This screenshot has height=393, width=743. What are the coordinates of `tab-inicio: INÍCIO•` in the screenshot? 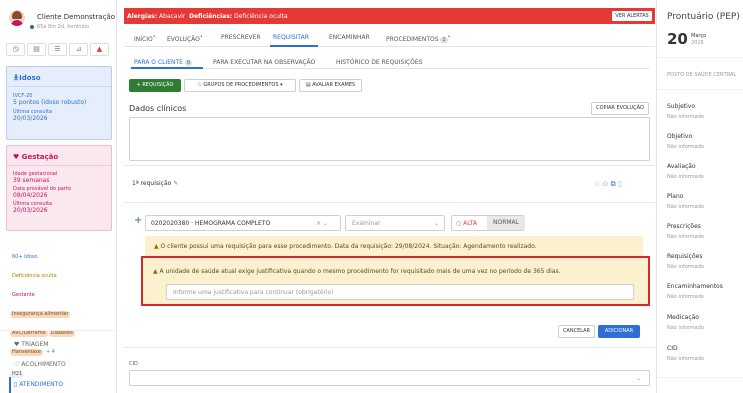 It's located at (145, 38).